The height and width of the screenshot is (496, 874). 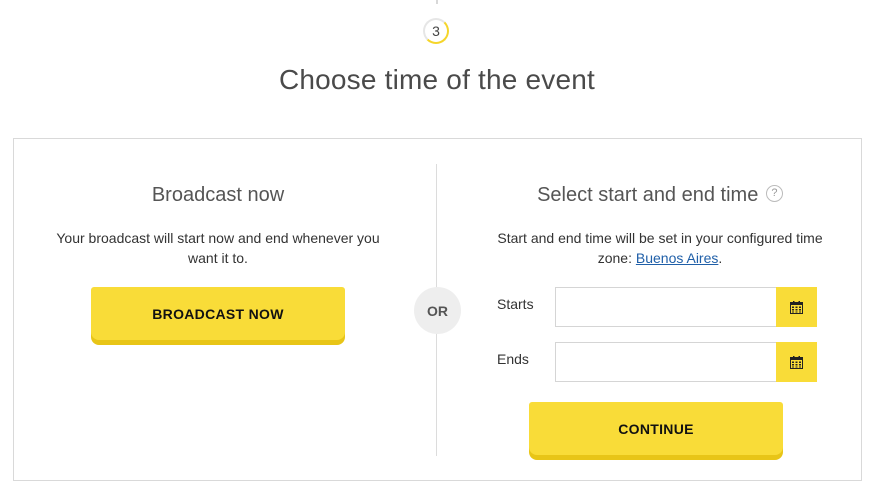 I want to click on starts-label: Starts, so click(x=515, y=304).